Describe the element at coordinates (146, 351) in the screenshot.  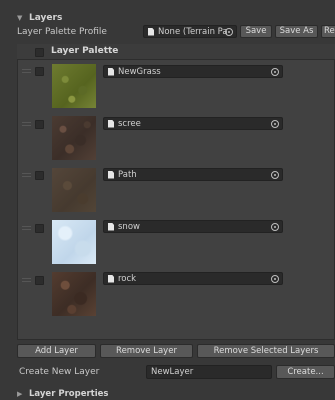
I see `remove-layer-button: Remove Layer` at that location.